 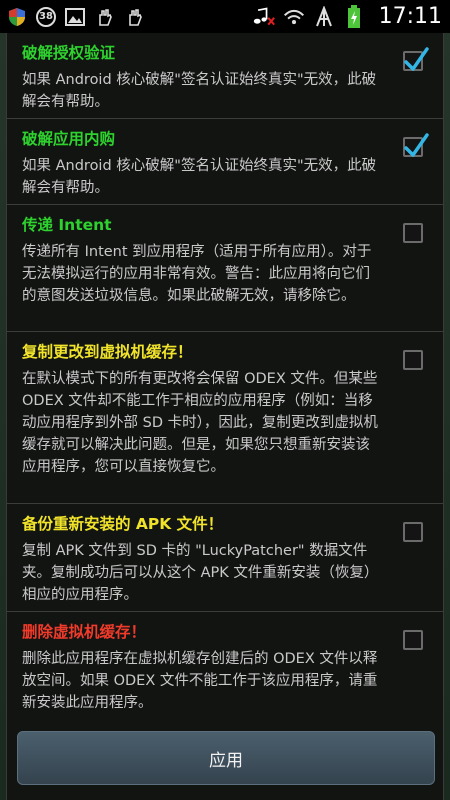 What do you see at coordinates (294, 17) in the screenshot?
I see `wifi-icon` at bounding box center [294, 17].